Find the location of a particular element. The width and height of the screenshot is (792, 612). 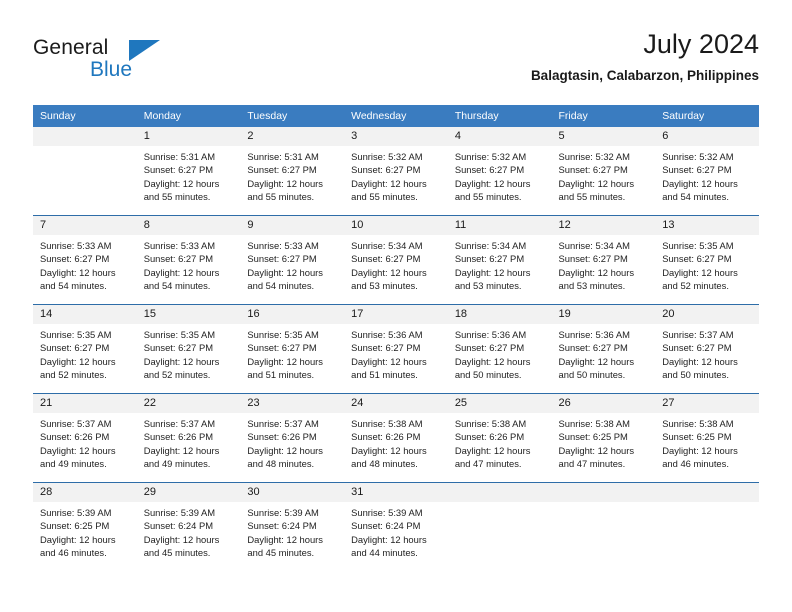

sunrise-text: Sunrise: 5:37 AM is located at coordinates (179, 423).